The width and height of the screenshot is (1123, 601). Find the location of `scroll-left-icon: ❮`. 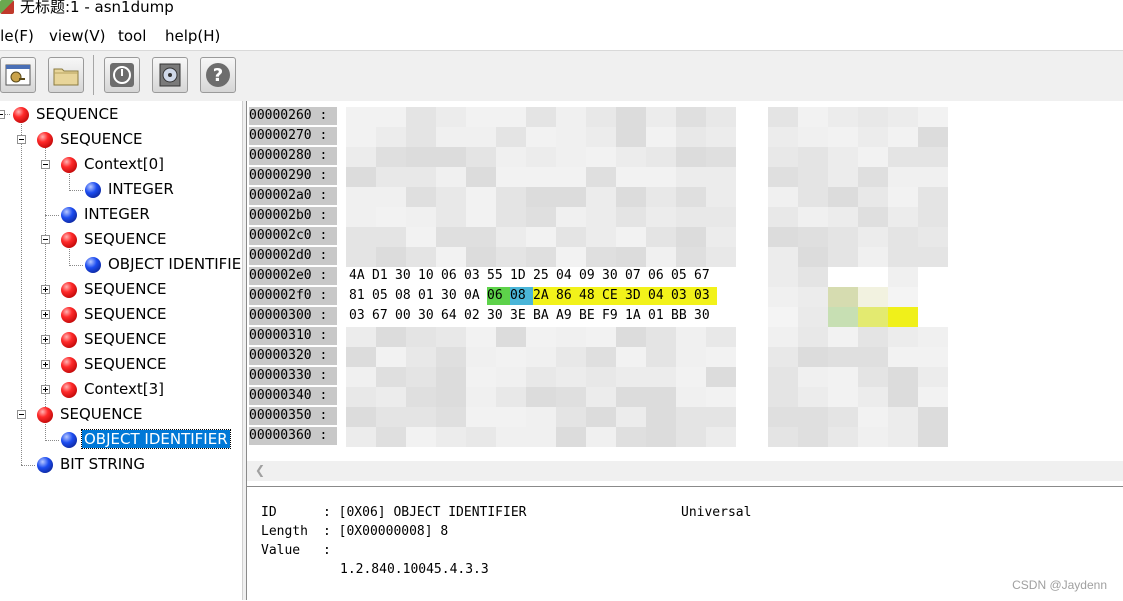

scroll-left-icon: ❮ is located at coordinates (260, 470).